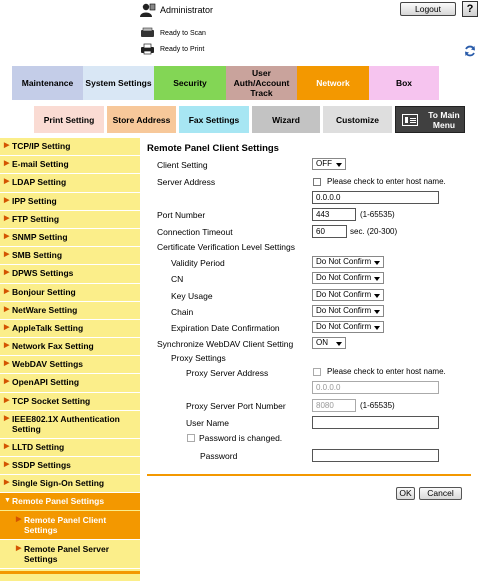 This screenshot has height=581, width=500. I want to click on cert-verification-label: Certificate Verification Level Settings, so click(226, 247).